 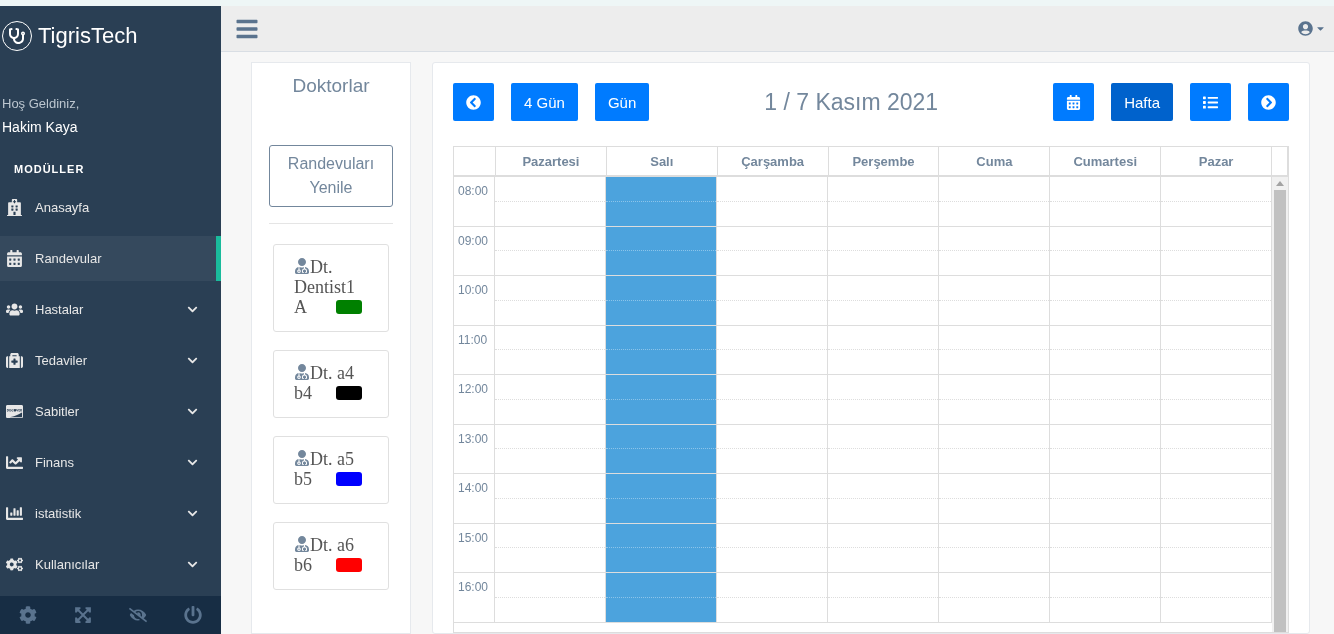 What do you see at coordinates (110, 309) in the screenshot?
I see `sidebar-item: Hastalar` at bounding box center [110, 309].